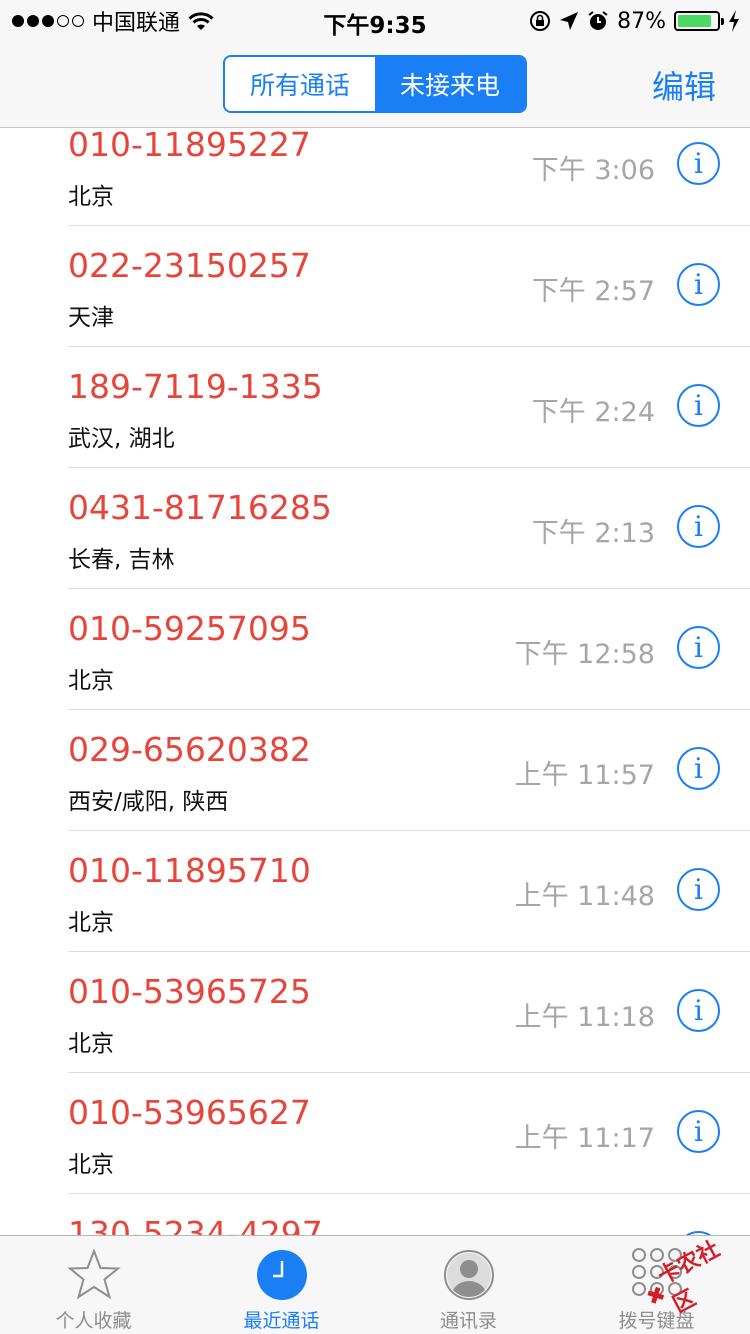  What do you see at coordinates (195, 386) in the screenshot?
I see `call-number: 189-7119-1335` at bounding box center [195, 386].